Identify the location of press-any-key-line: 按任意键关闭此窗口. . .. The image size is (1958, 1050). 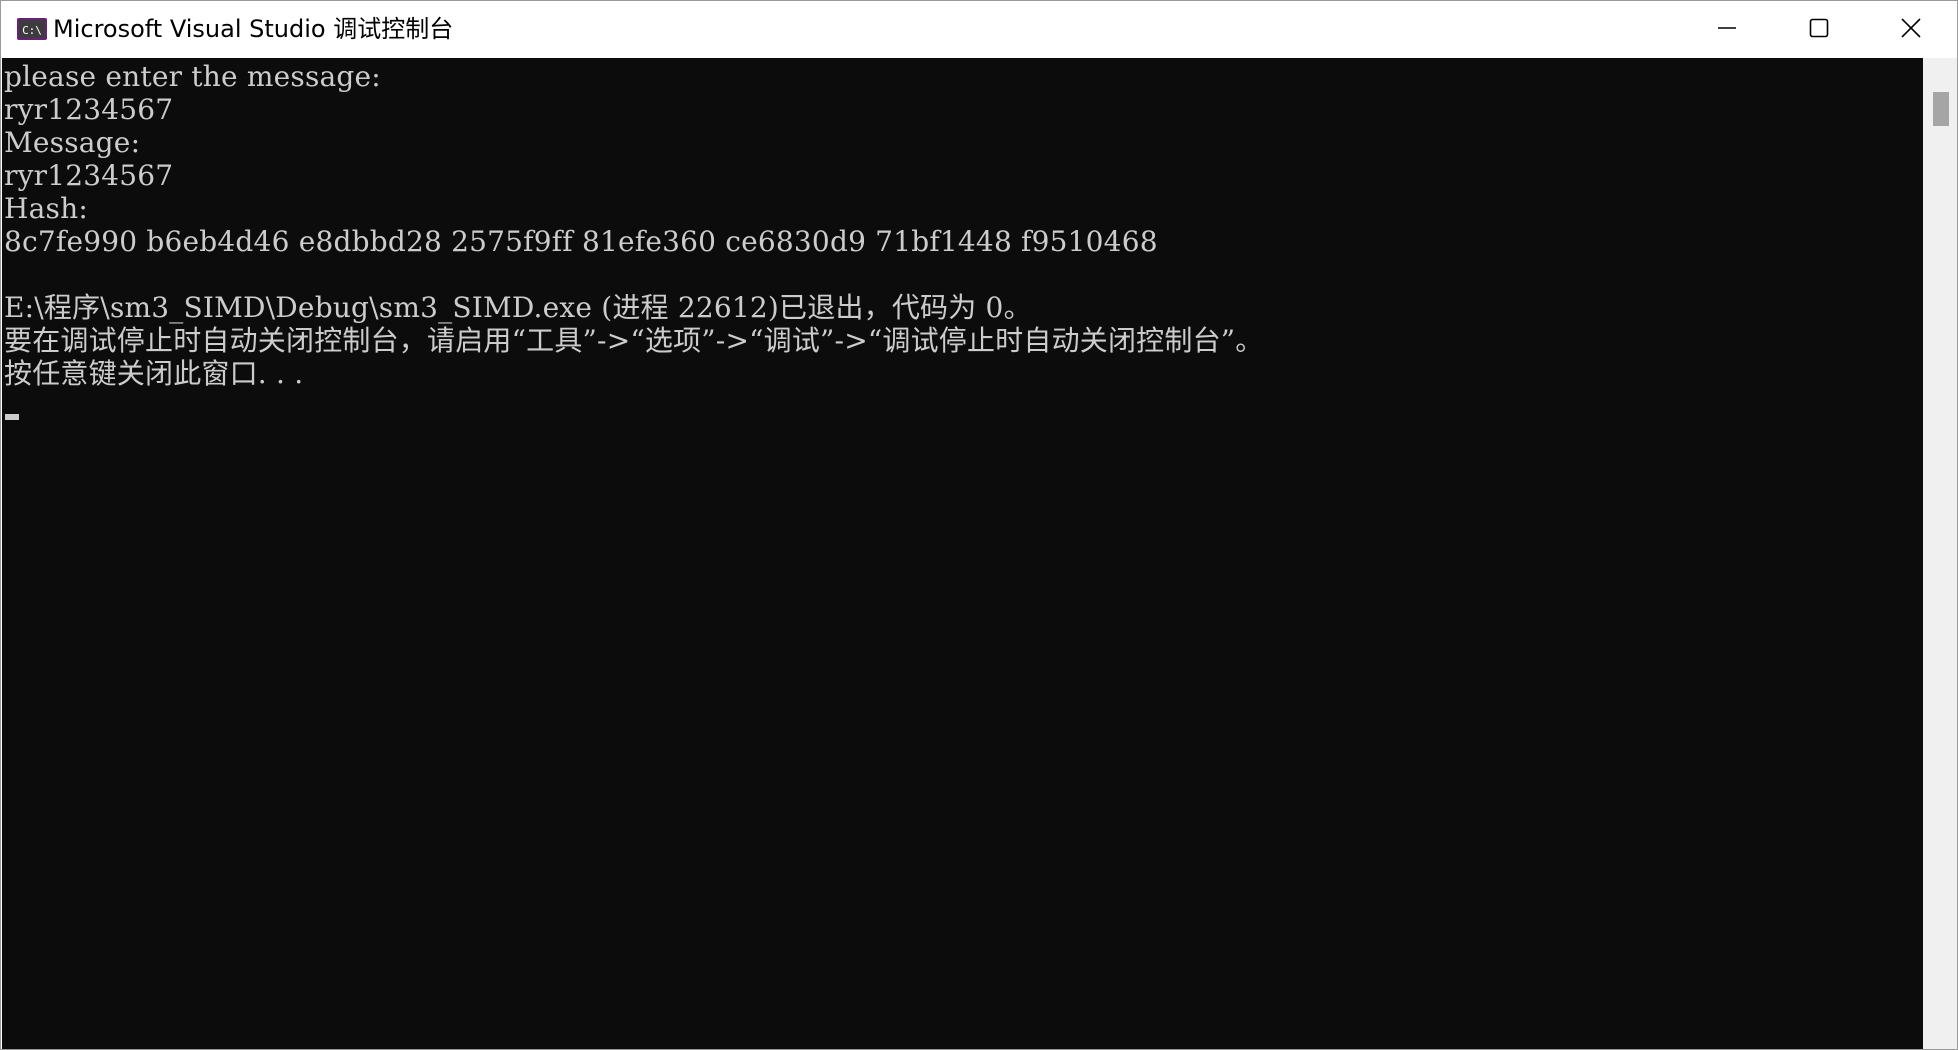
(154, 373).